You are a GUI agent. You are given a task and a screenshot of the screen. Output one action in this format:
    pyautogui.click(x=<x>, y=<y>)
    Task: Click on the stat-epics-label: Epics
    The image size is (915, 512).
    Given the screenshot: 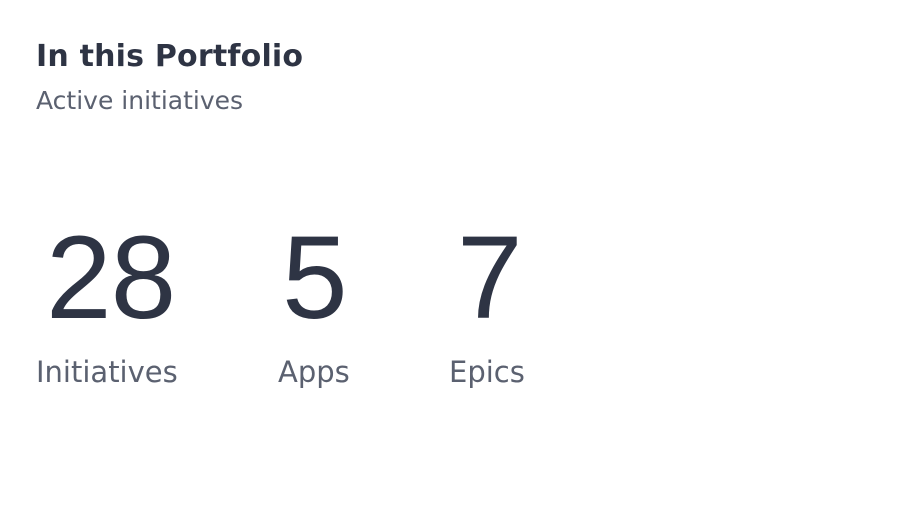 What is the action you would take?
    pyautogui.click(x=487, y=372)
    